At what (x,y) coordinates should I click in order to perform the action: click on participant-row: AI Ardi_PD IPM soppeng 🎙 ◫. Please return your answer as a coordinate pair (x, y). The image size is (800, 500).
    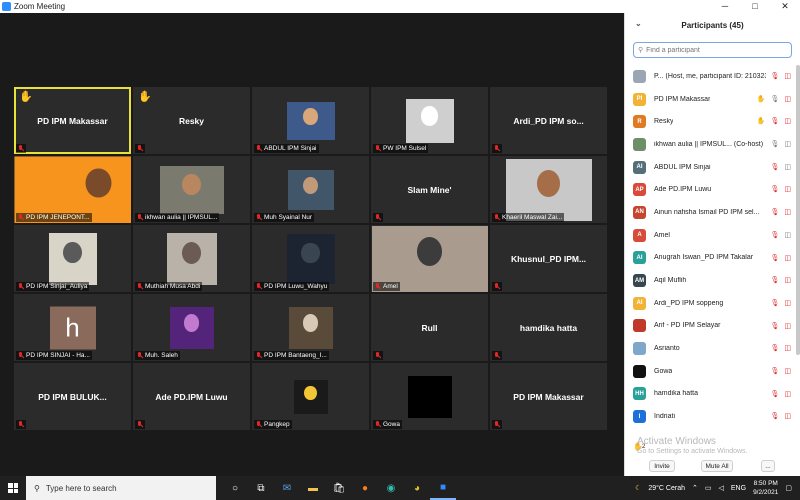
    Looking at the image, I should click on (711, 303).